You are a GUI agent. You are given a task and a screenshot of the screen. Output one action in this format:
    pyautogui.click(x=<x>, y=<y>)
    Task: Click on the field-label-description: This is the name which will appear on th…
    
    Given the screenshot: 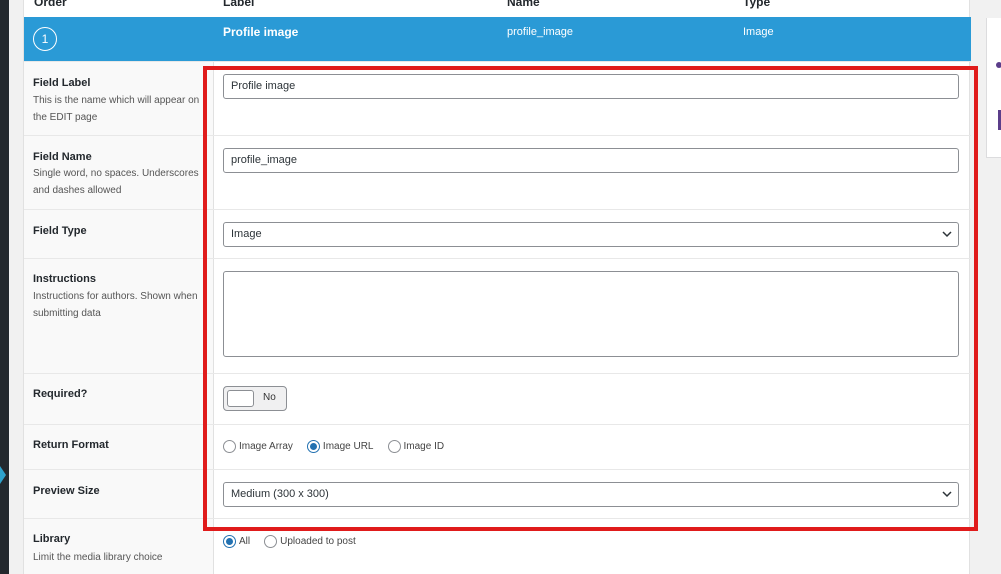 What is the action you would take?
    pyautogui.click(x=116, y=109)
    